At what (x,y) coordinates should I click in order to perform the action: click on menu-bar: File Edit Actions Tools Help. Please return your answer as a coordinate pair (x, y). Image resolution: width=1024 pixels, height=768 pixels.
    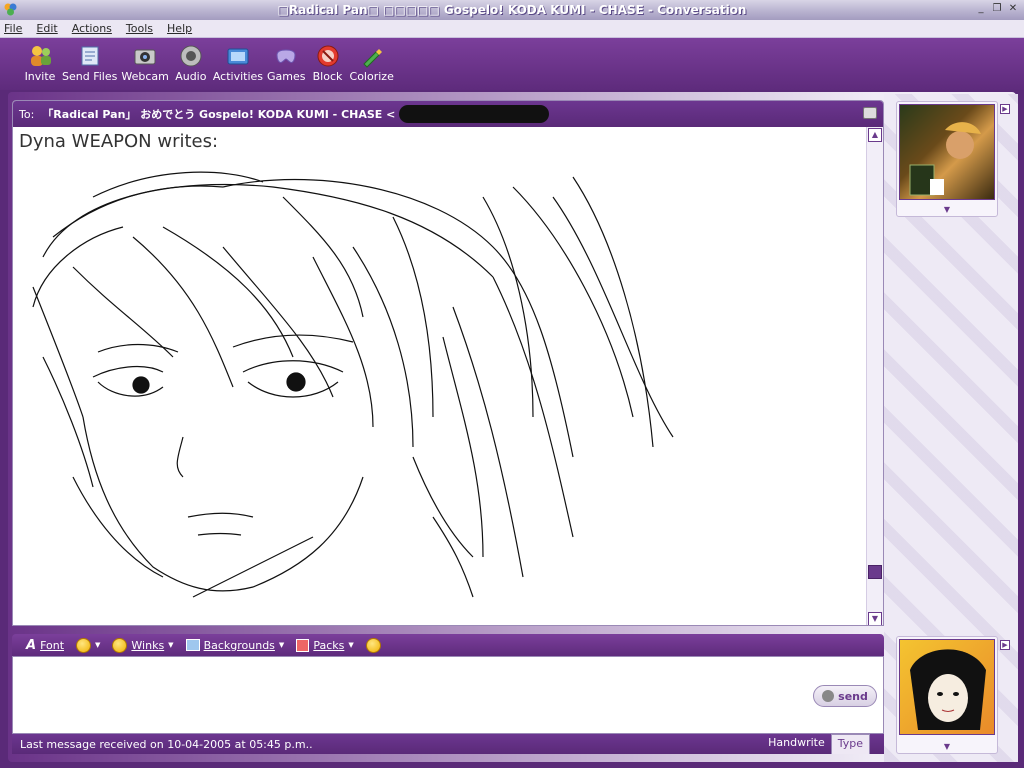
    Looking at the image, I should click on (512, 29).